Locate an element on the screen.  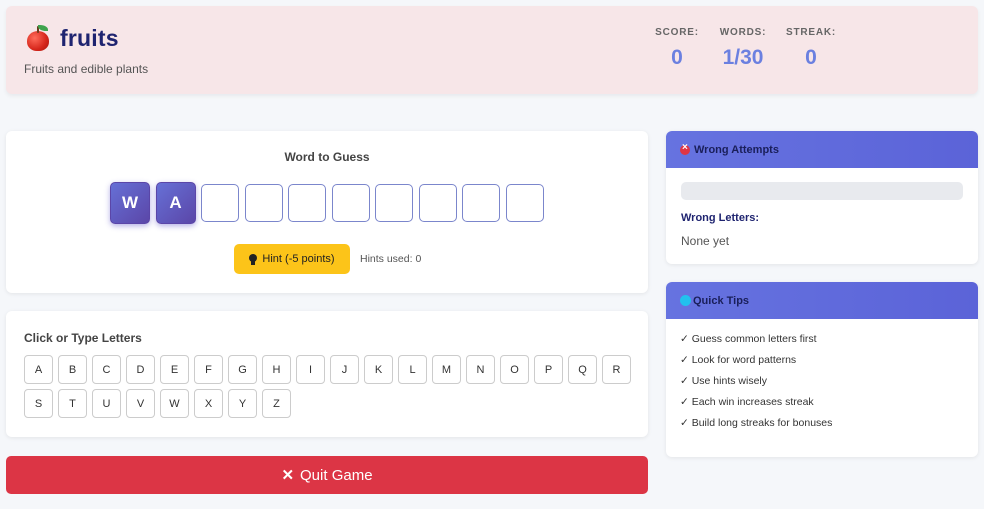
letter-key-y: Y is located at coordinates (242, 403).